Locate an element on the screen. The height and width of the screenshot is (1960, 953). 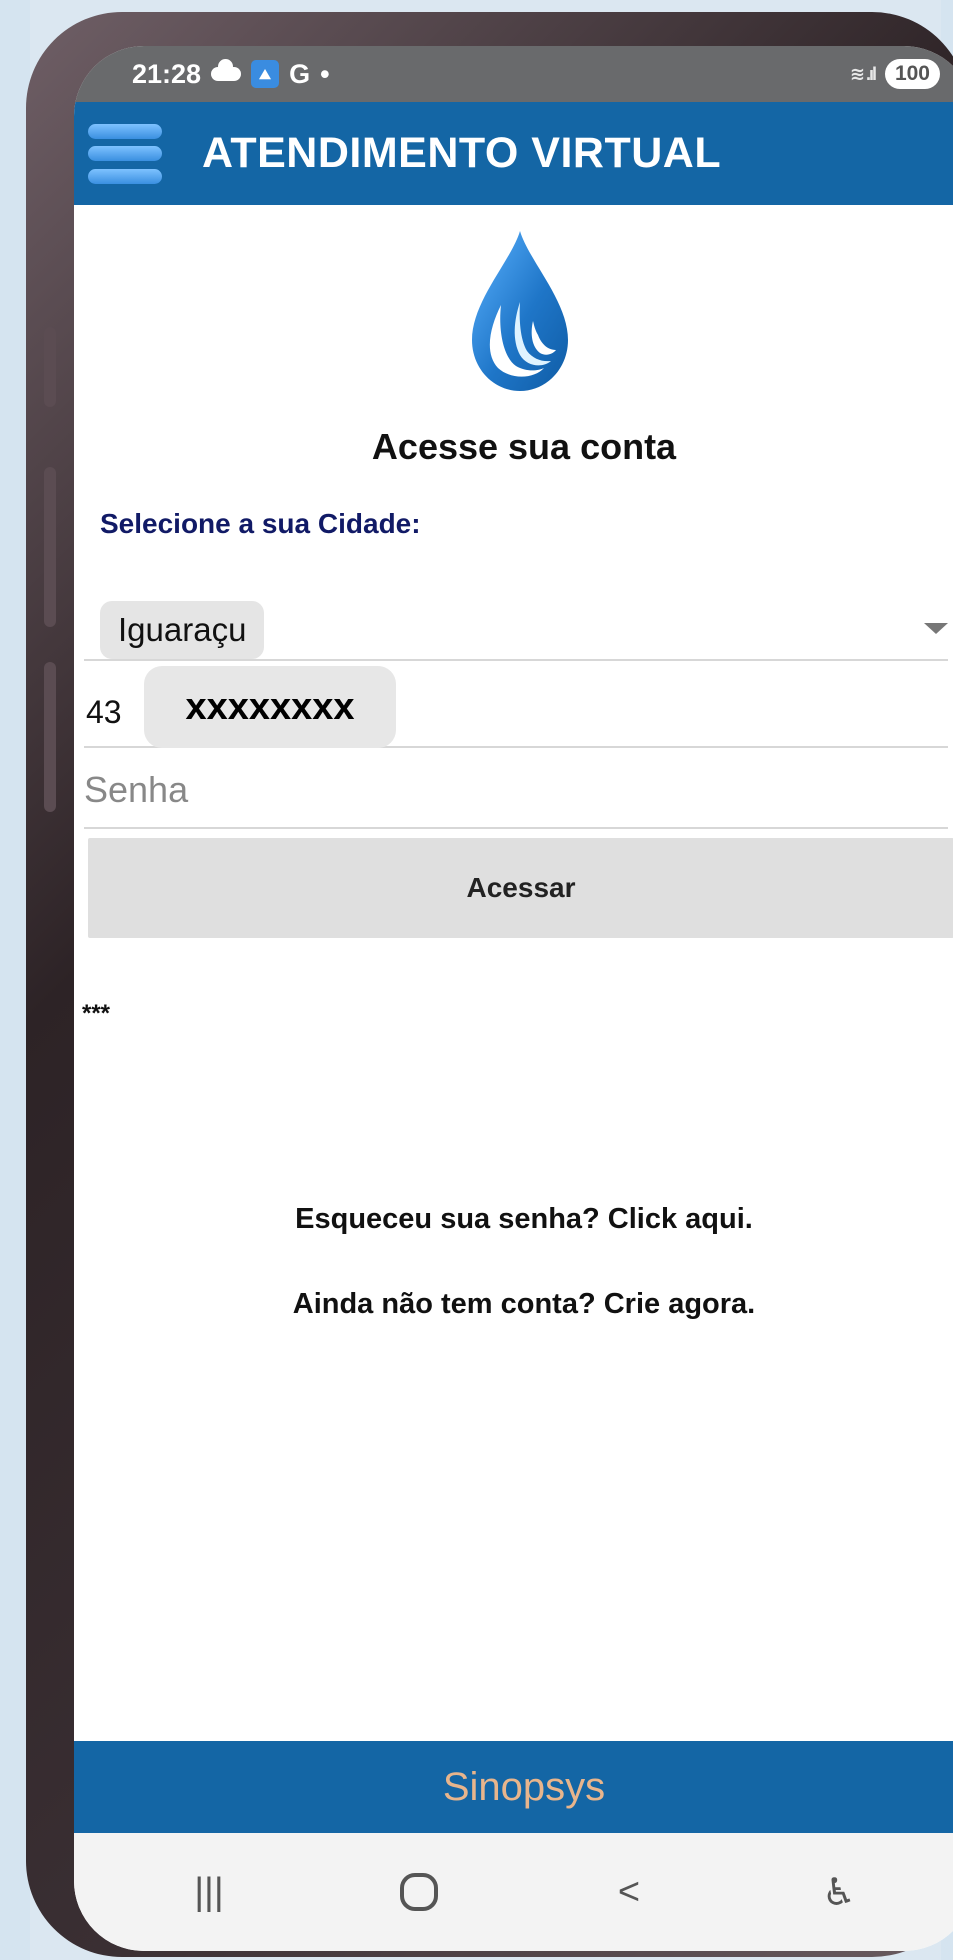
app-footer: Sinopsys is located at coordinates (513, 1787).